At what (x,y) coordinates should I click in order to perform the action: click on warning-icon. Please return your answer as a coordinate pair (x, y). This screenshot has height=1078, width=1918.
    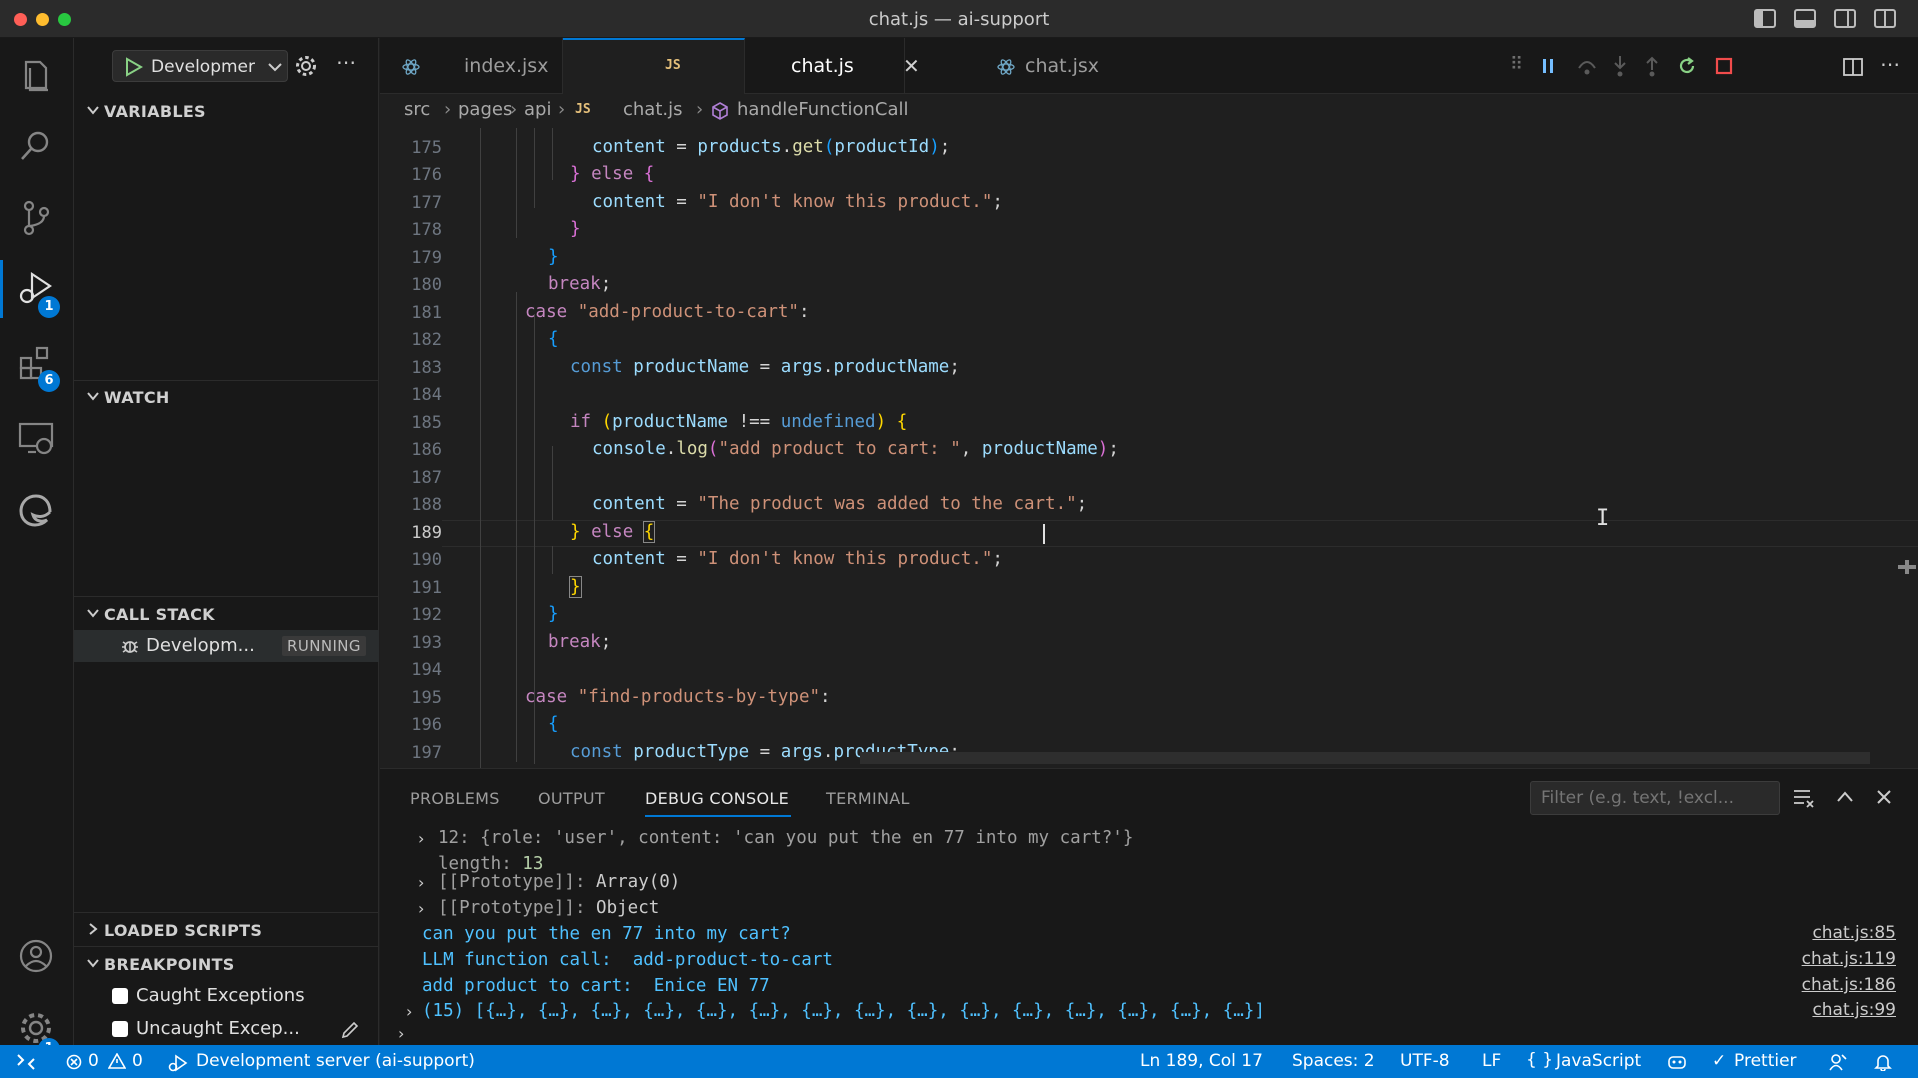
    Looking at the image, I should click on (117, 1061).